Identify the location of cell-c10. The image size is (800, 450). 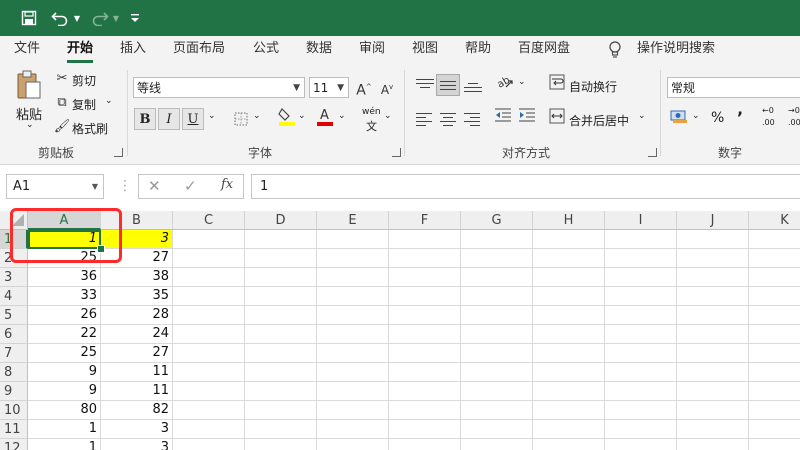
(209, 410).